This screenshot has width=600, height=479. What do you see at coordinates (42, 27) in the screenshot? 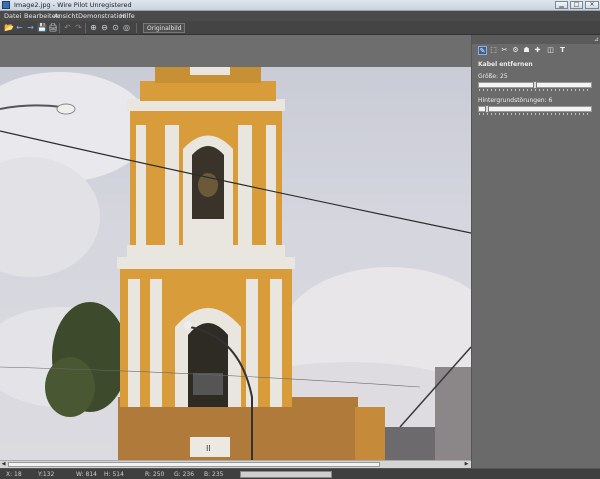
I see `save-icon: 💾` at bounding box center [42, 27].